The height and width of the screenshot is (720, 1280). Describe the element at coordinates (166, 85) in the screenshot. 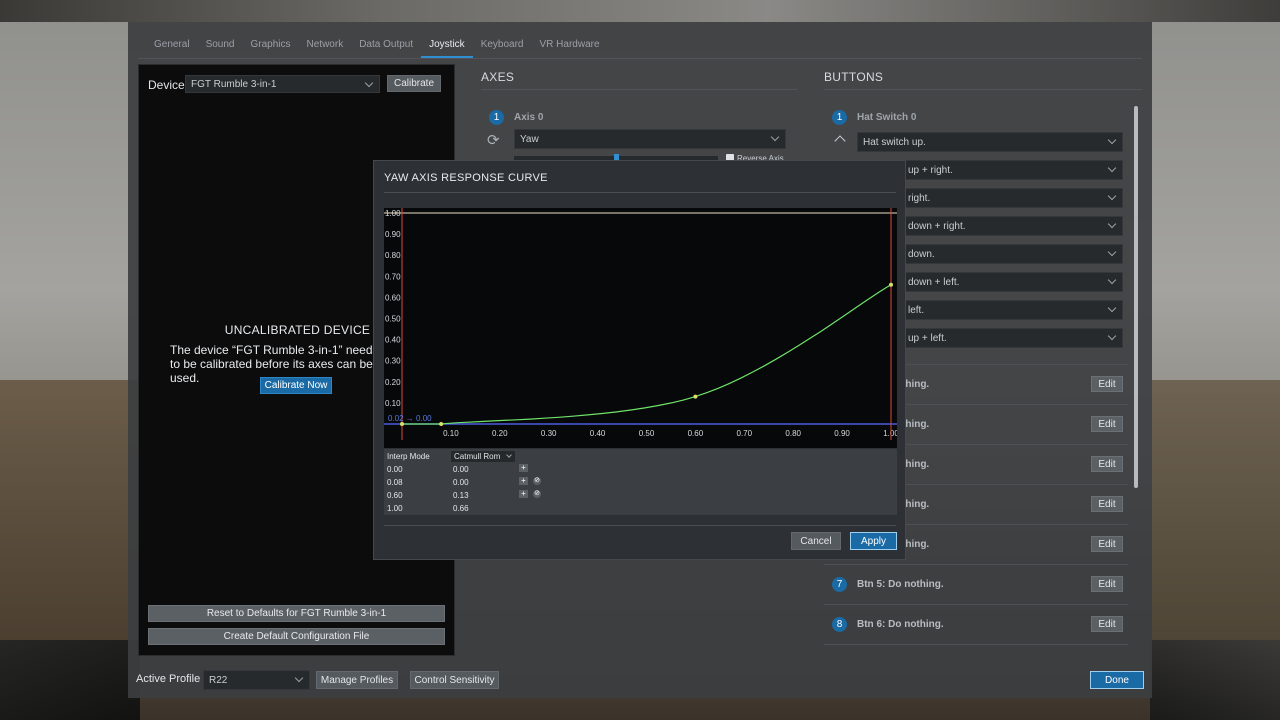

I see `device-label: Device` at that location.